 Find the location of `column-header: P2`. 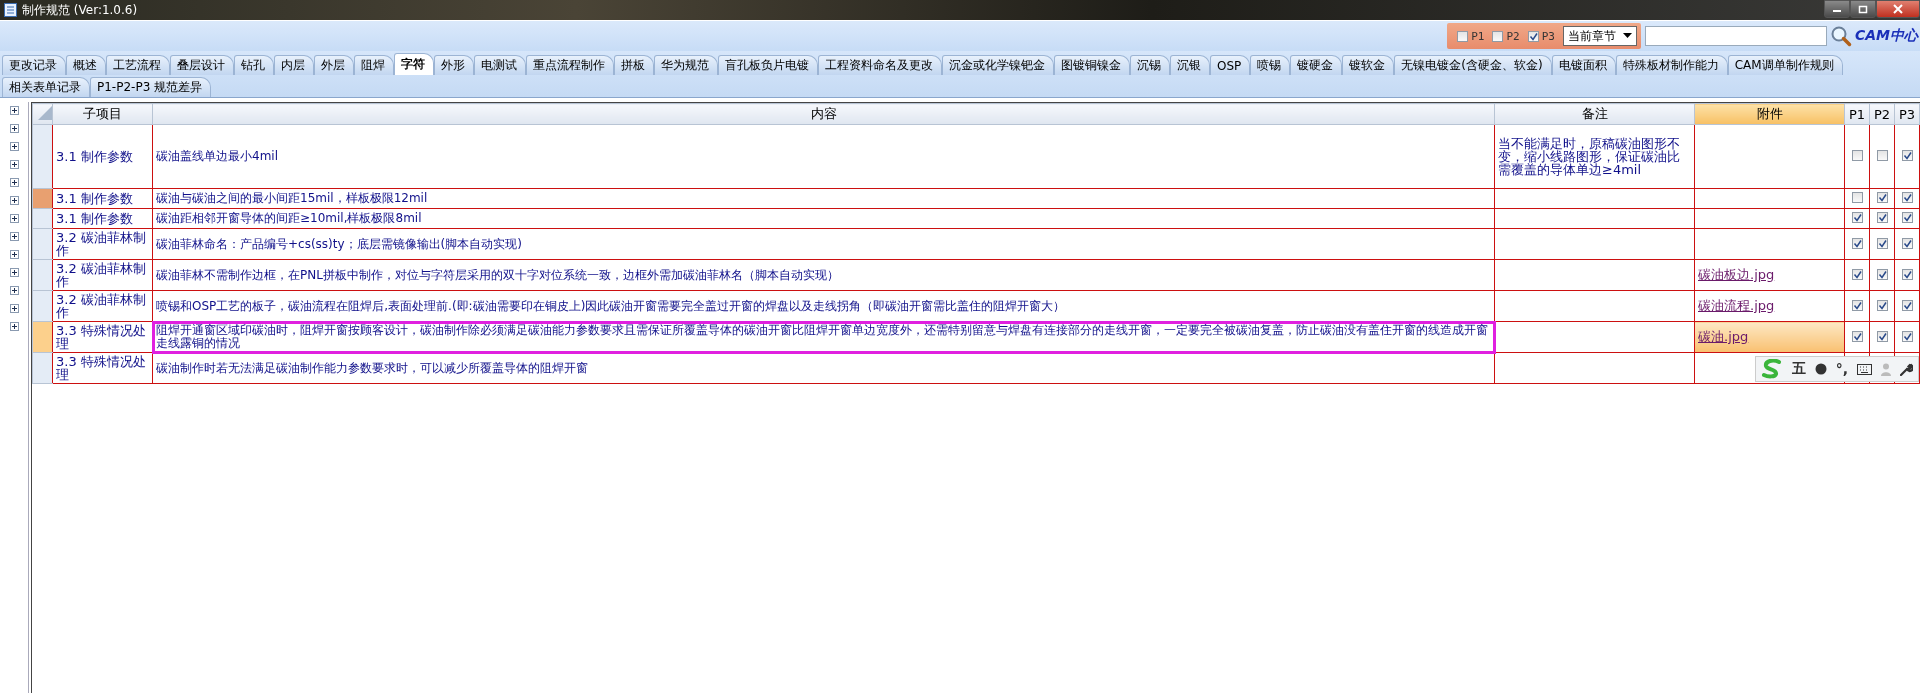

column-header: P2 is located at coordinates (1882, 114).